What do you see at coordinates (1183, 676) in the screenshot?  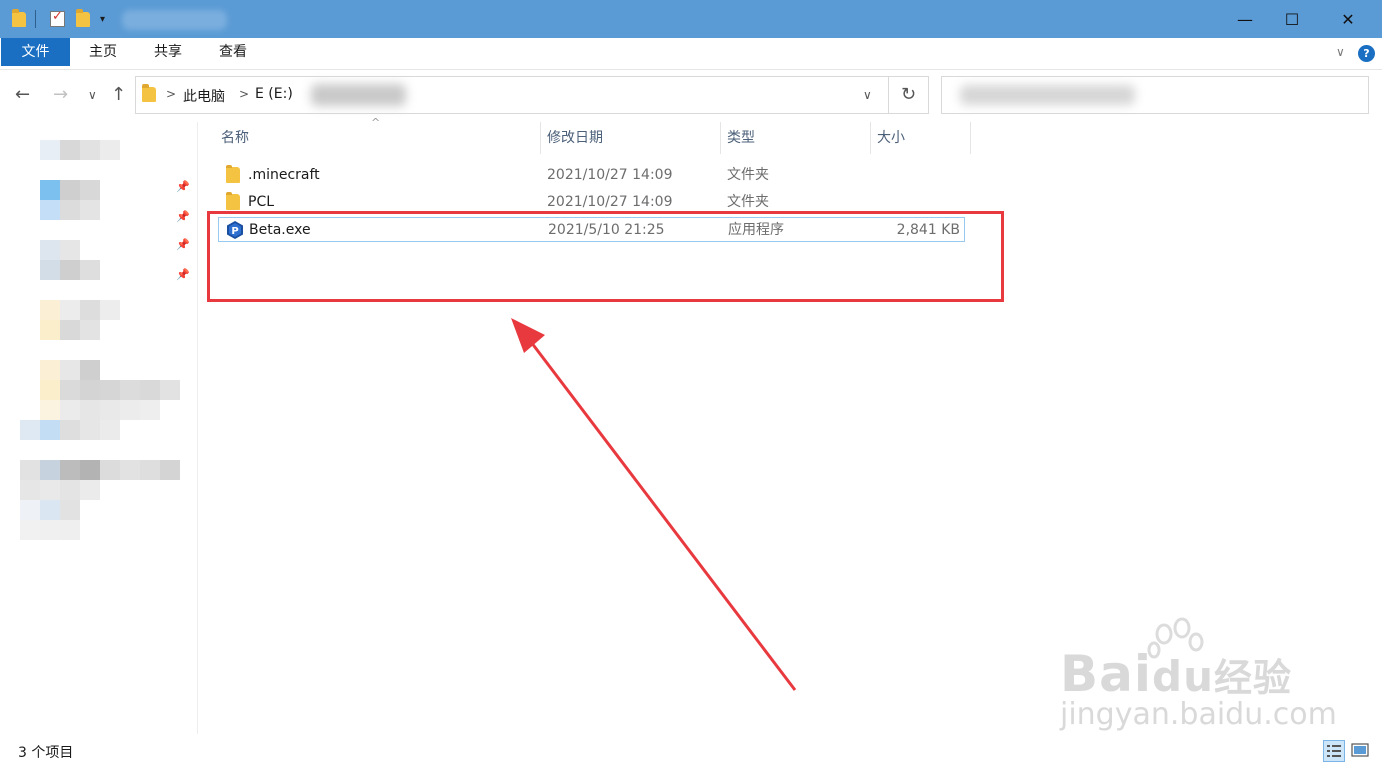 I see `watermark-text: du` at bounding box center [1183, 676].